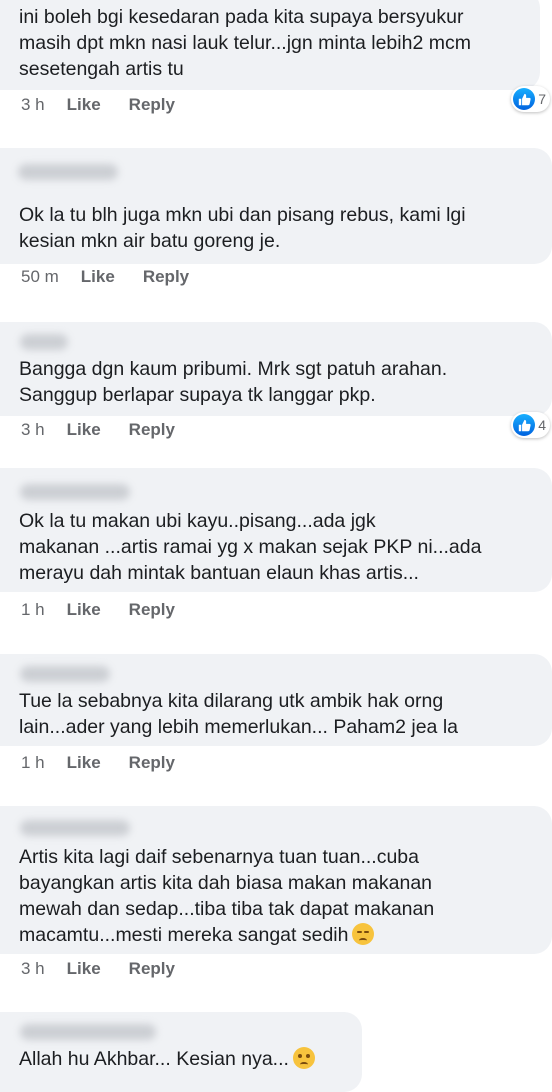 Image resolution: width=552 pixels, height=1092 pixels. Describe the element at coordinates (40, 277) in the screenshot. I see `comment-time: 50 m` at that location.